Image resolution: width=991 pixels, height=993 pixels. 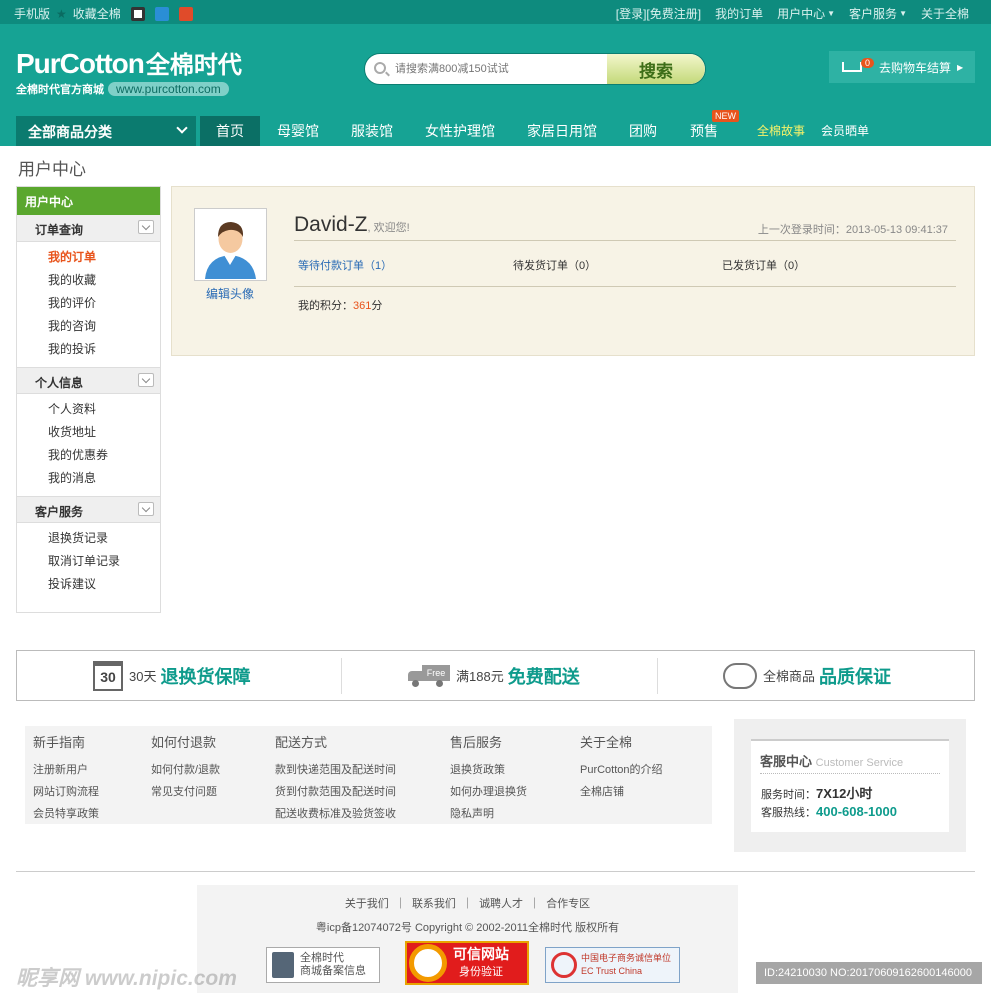 I want to click on footer-link: 会员特享政策, so click(x=66, y=816).